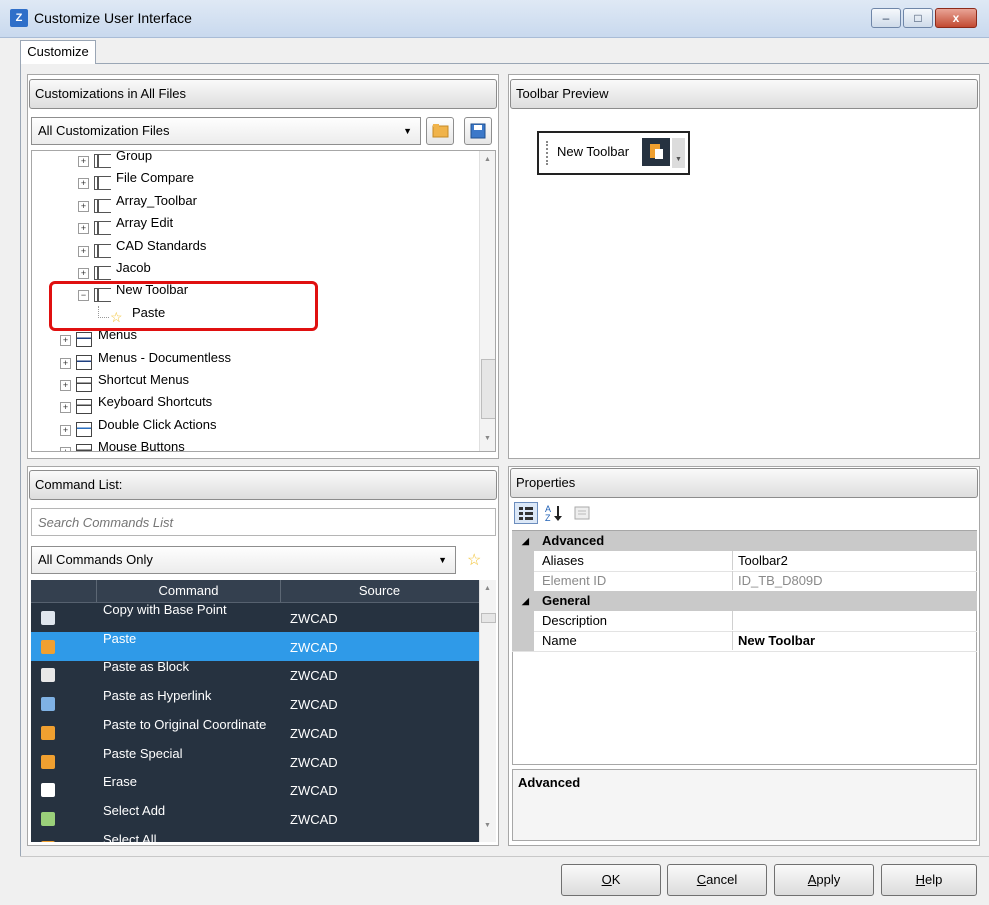 This screenshot has height=905, width=989. I want to click on save-file-button, so click(478, 131).